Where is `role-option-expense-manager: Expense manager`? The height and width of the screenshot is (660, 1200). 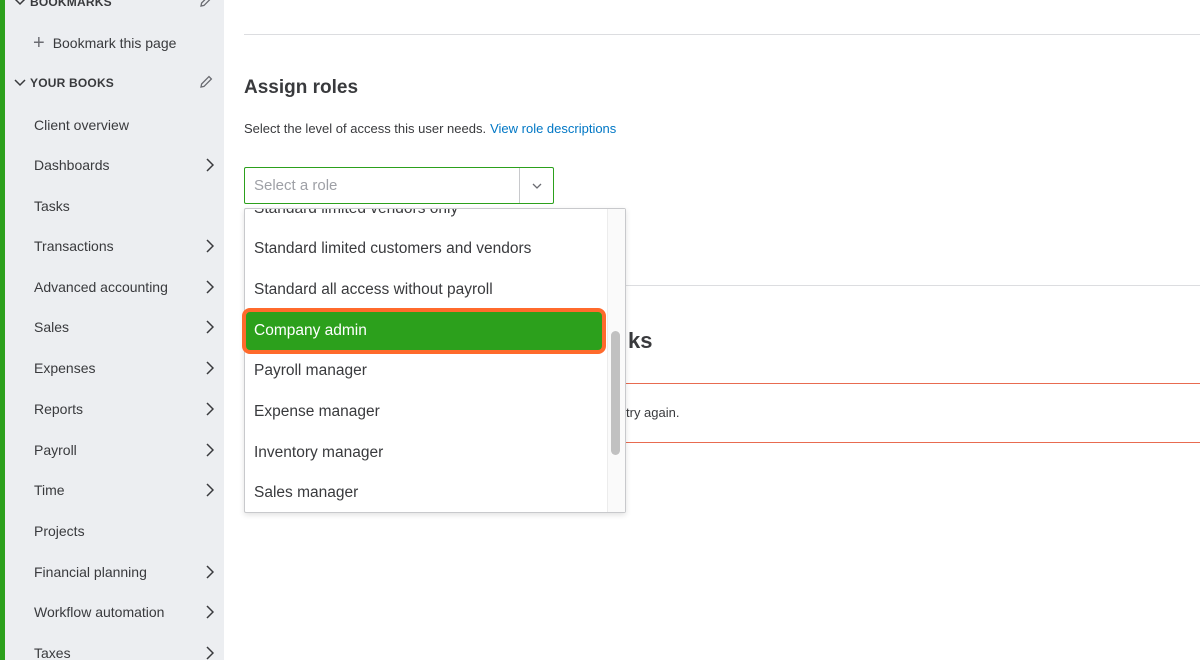 role-option-expense-manager: Expense manager is located at coordinates (425, 412).